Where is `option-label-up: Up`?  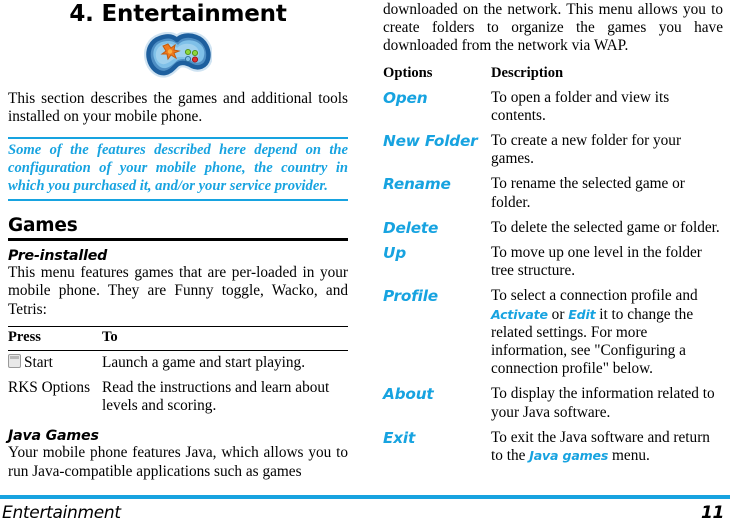 option-label-up: Up is located at coordinates (394, 253).